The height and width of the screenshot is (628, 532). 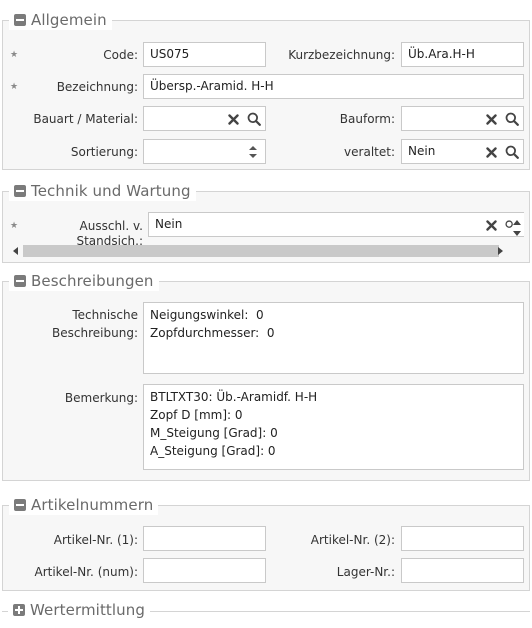 What do you see at coordinates (15, 251) in the screenshot?
I see `scroll-left-icon` at bounding box center [15, 251].